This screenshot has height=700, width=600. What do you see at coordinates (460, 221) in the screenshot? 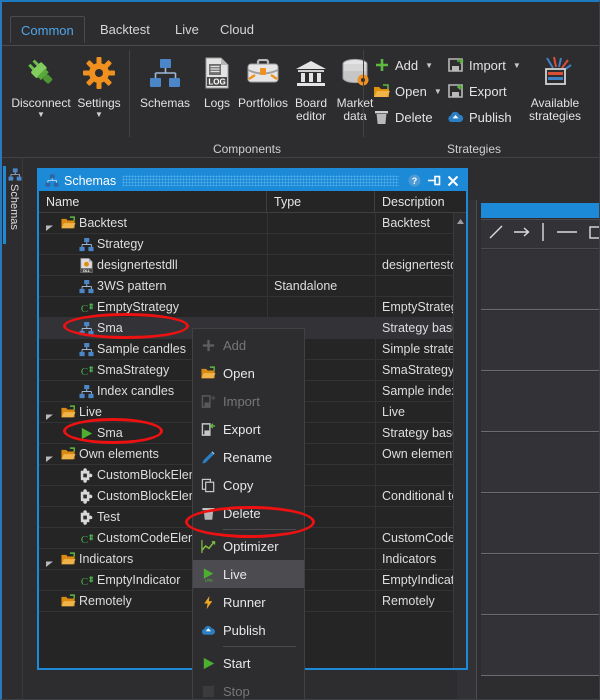
I see `scroll-up-arrow` at bounding box center [460, 221].